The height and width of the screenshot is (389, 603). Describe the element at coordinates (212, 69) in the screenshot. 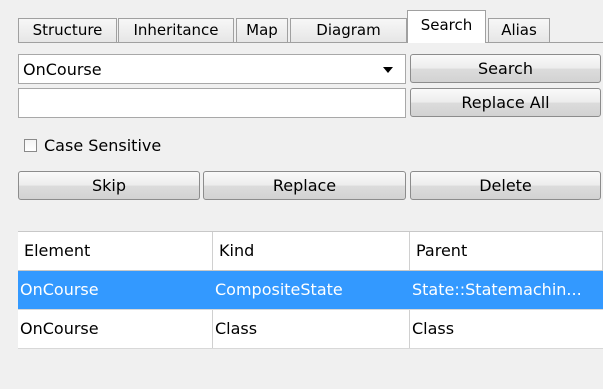

I see `search-combo: OnCourse` at that location.